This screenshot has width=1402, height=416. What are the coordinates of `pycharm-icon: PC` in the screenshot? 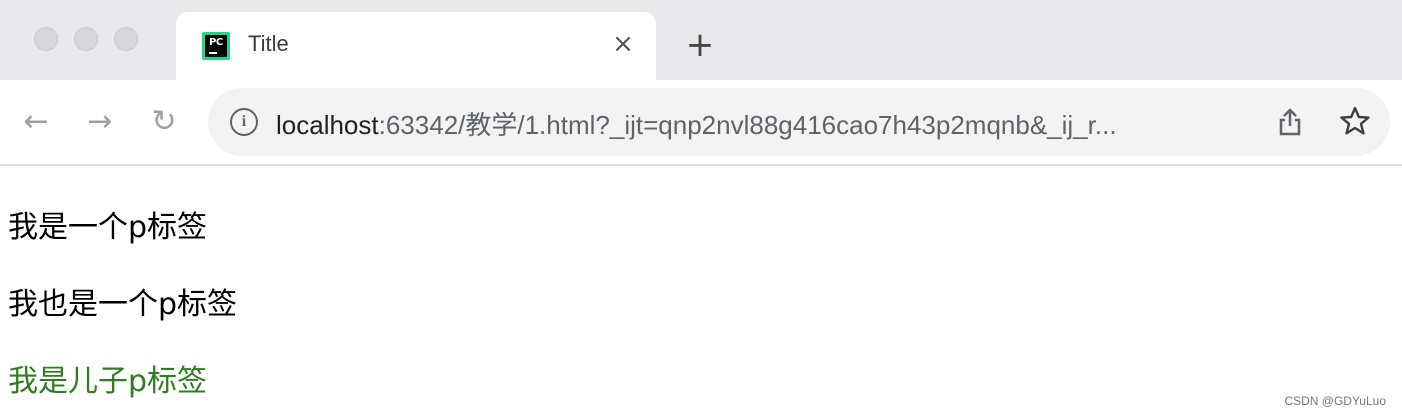 It's located at (216, 46).